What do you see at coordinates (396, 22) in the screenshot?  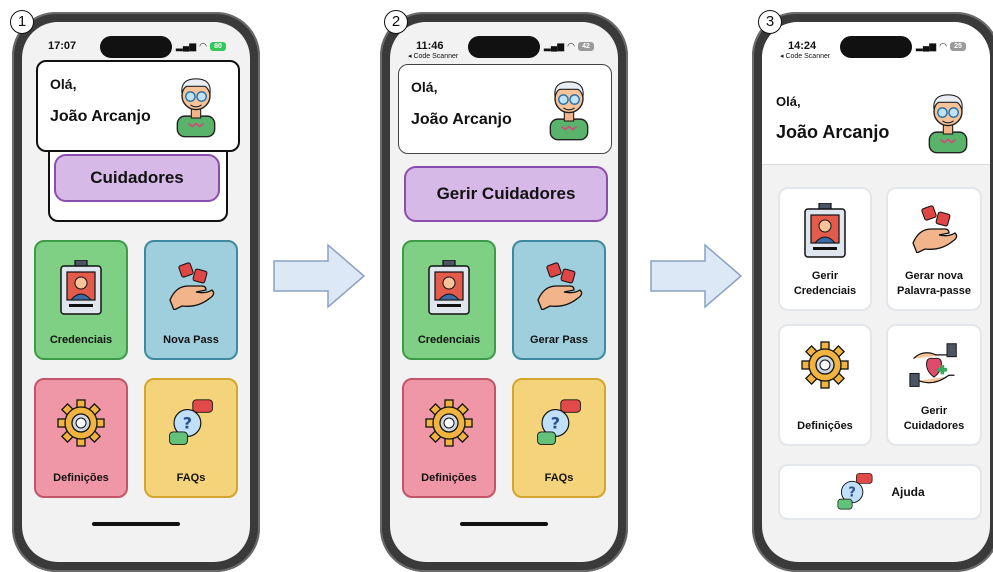 I see `step-badge-2: 2` at bounding box center [396, 22].